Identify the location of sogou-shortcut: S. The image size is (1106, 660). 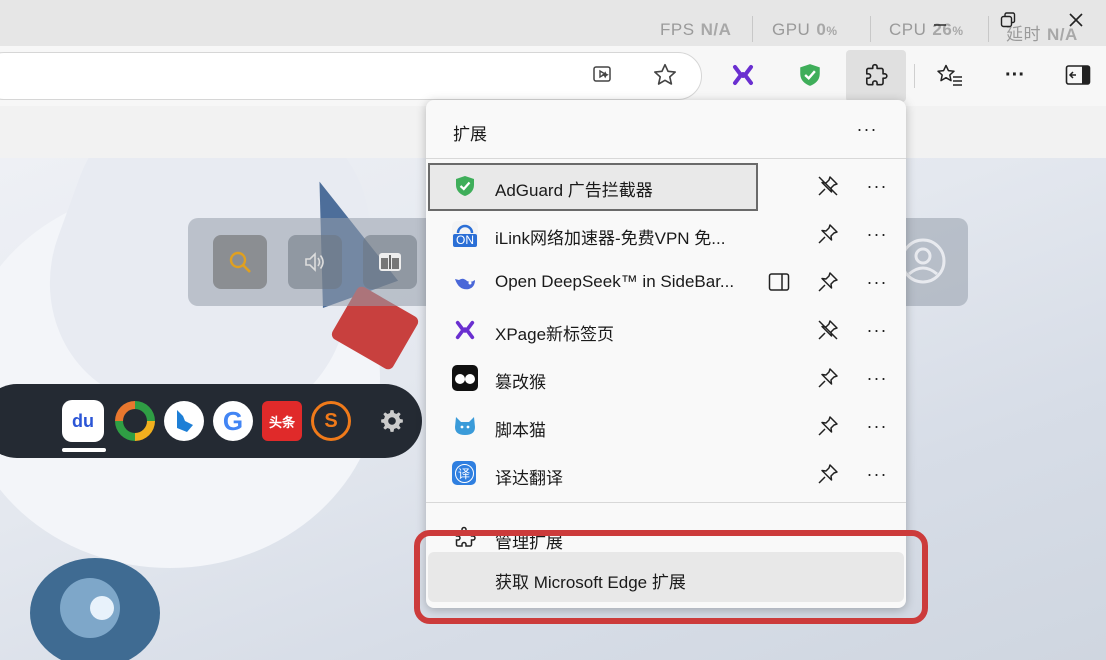
(331, 421).